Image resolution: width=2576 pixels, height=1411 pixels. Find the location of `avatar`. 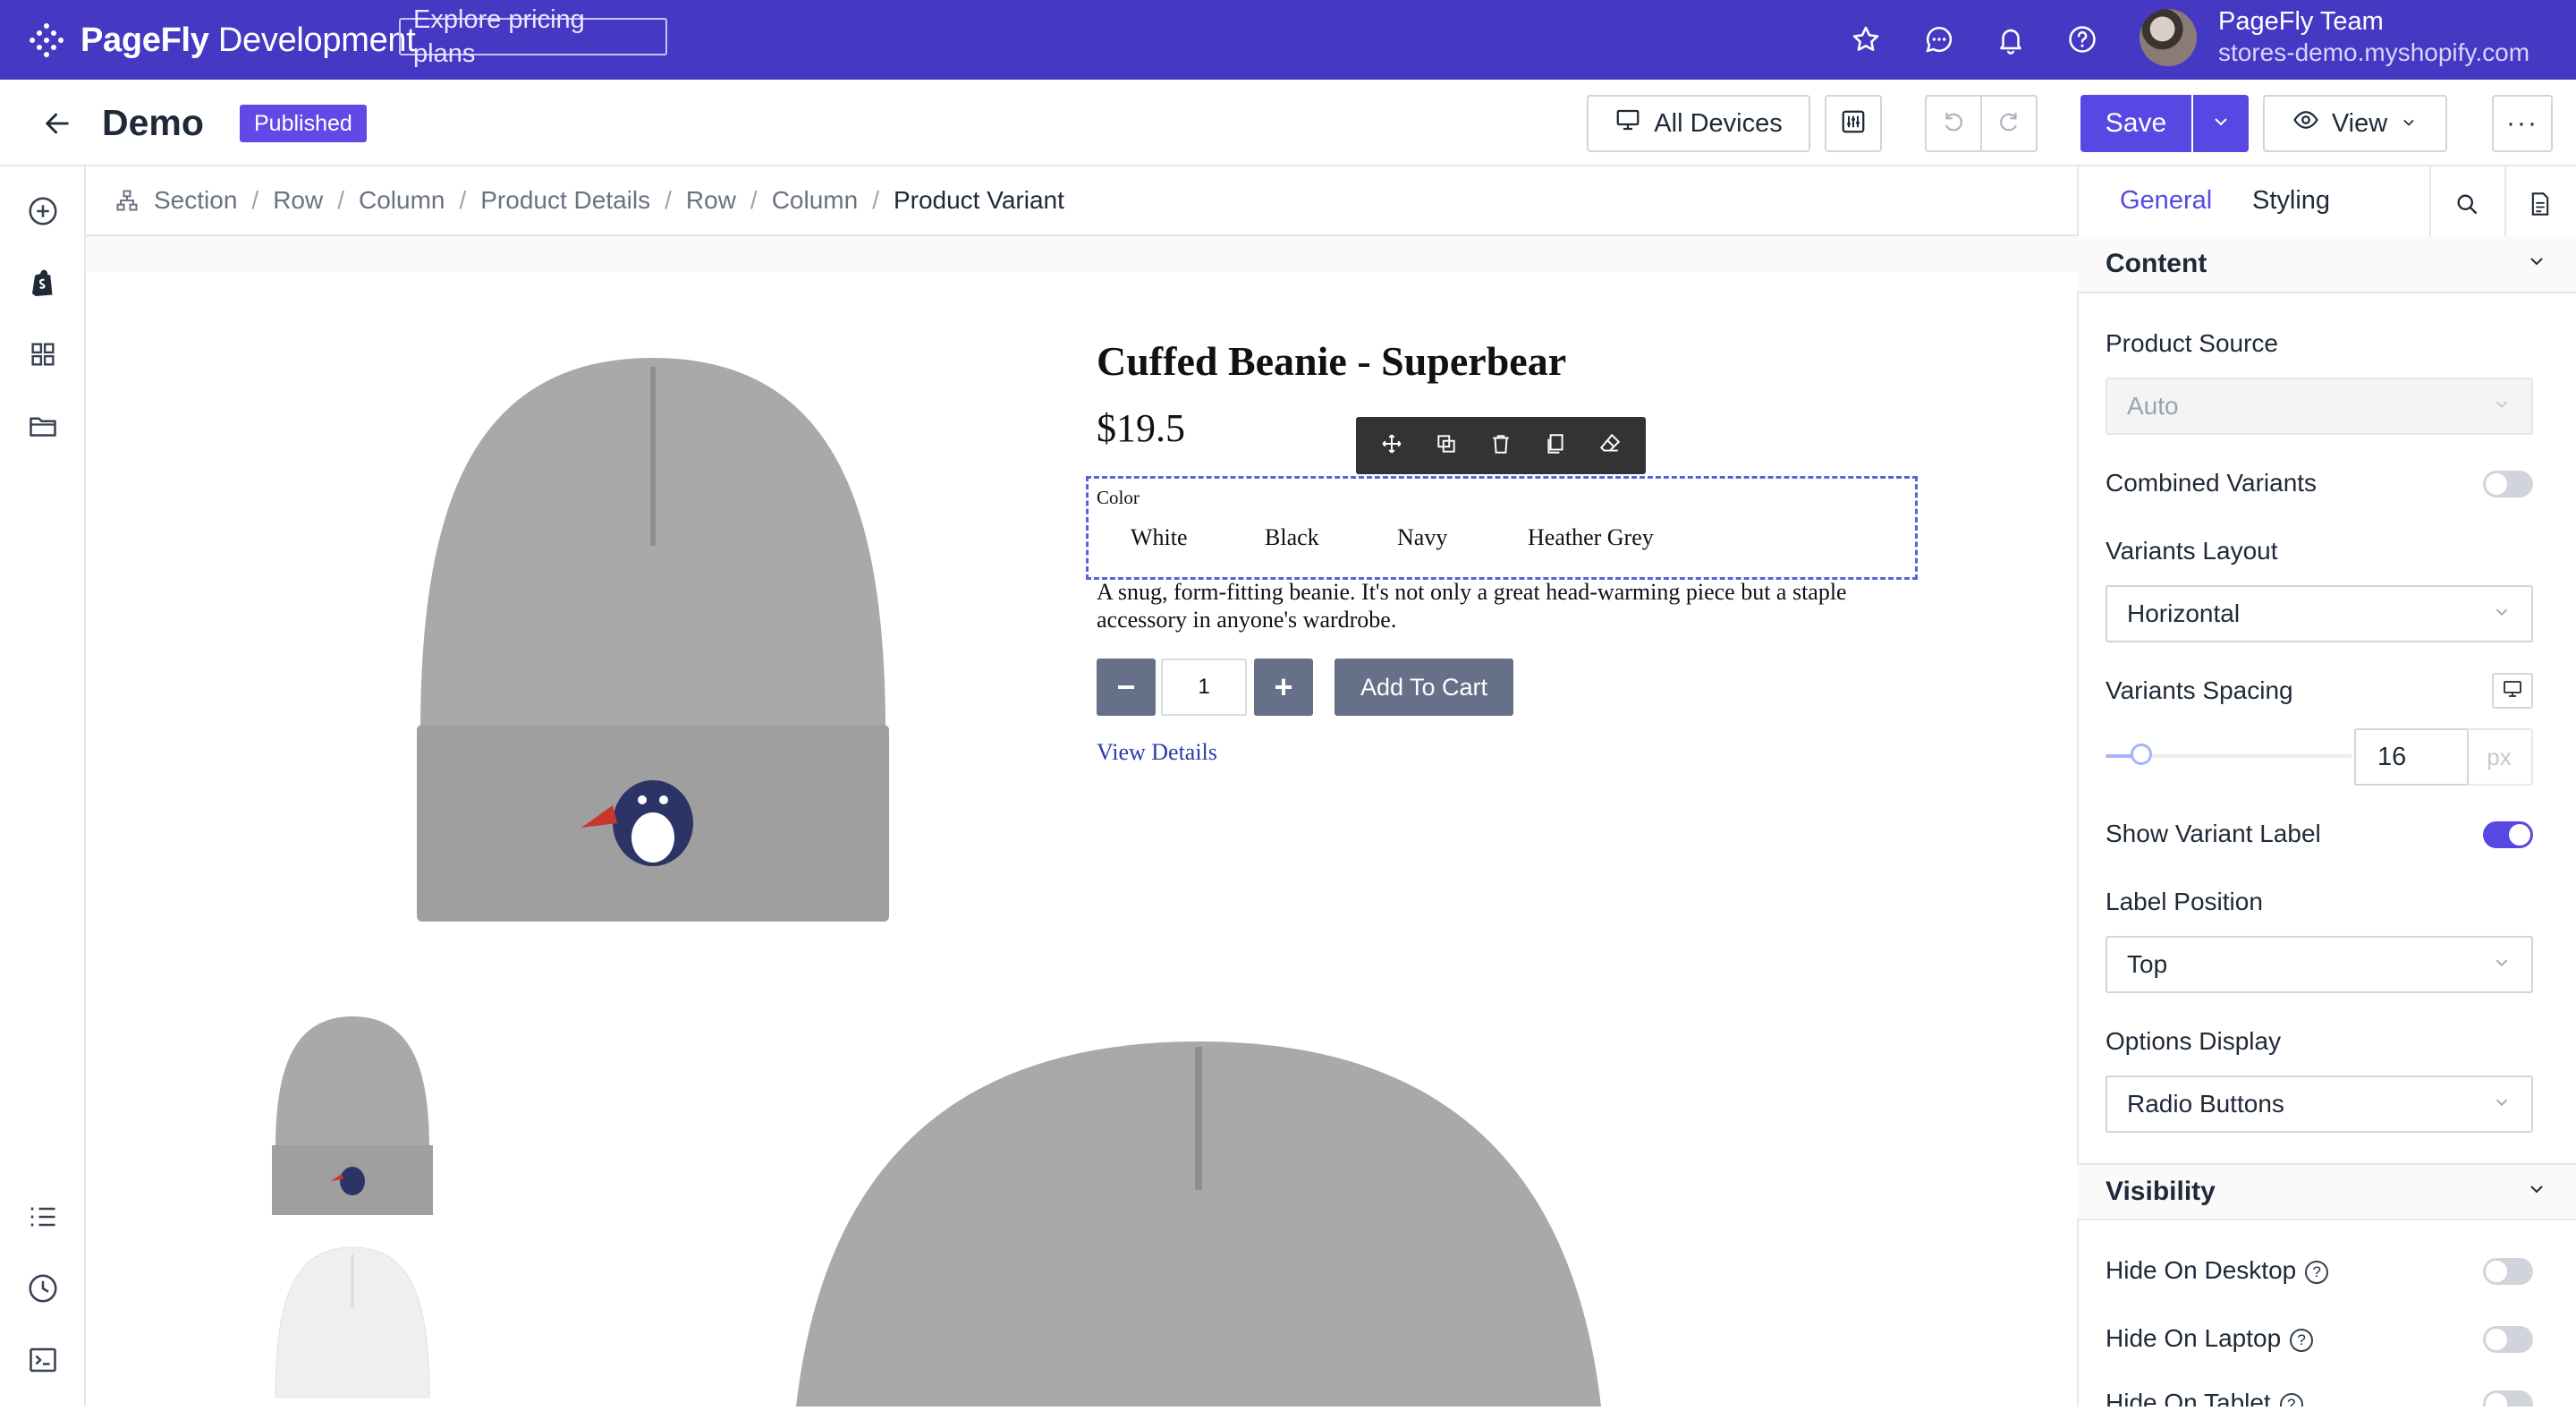

avatar is located at coordinates (2168, 37).